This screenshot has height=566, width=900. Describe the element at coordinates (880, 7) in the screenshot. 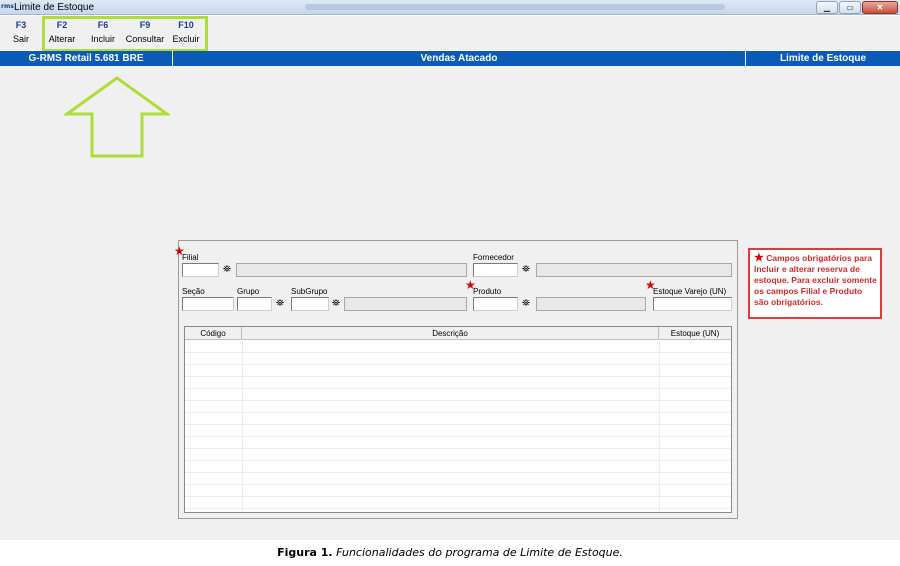

I see `close-button: ✕` at that location.